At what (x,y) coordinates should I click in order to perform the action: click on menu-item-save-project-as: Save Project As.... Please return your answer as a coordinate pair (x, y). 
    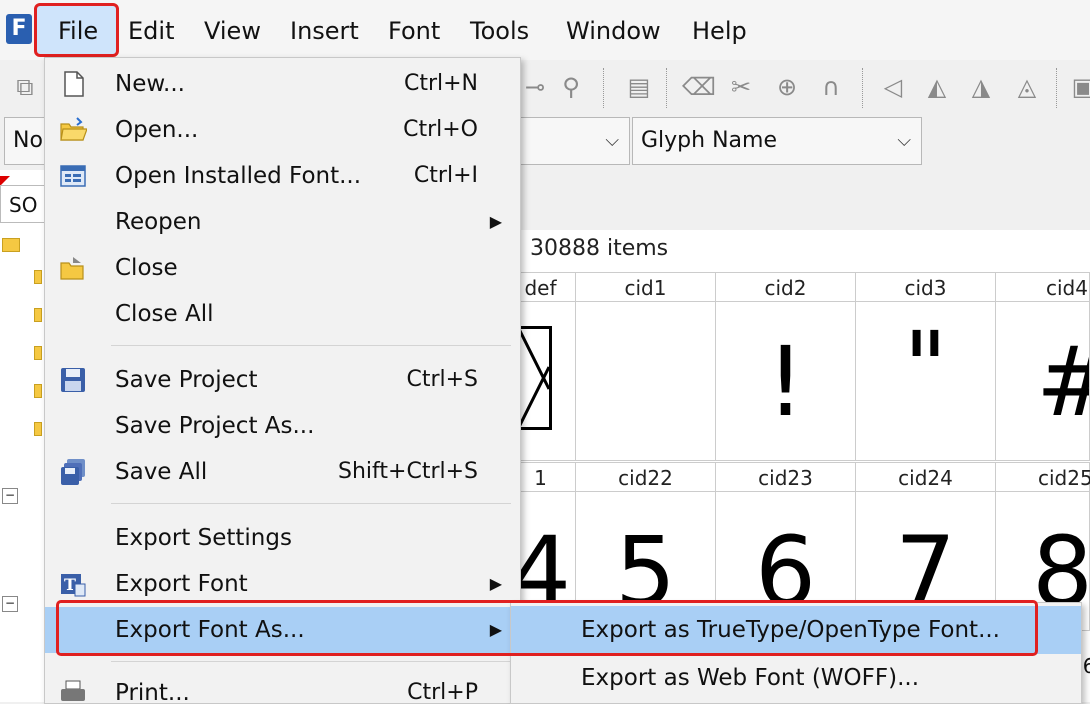
    Looking at the image, I should click on (282, 426).